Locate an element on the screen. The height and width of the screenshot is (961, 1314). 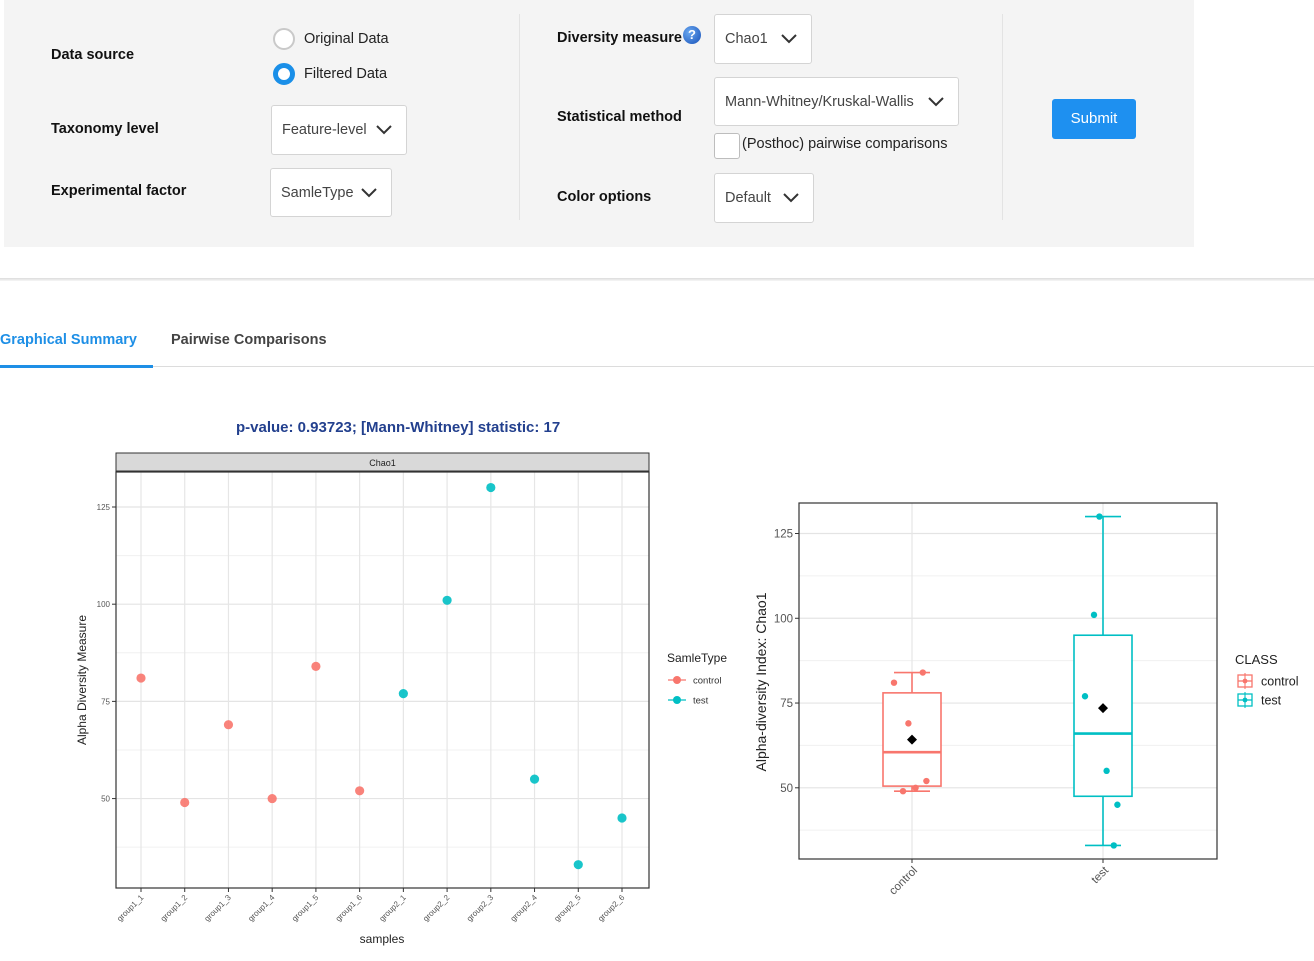
statistical-method-value: Mann-Whitney/Kruskal-Wallis is located at coordinates (819, 101).